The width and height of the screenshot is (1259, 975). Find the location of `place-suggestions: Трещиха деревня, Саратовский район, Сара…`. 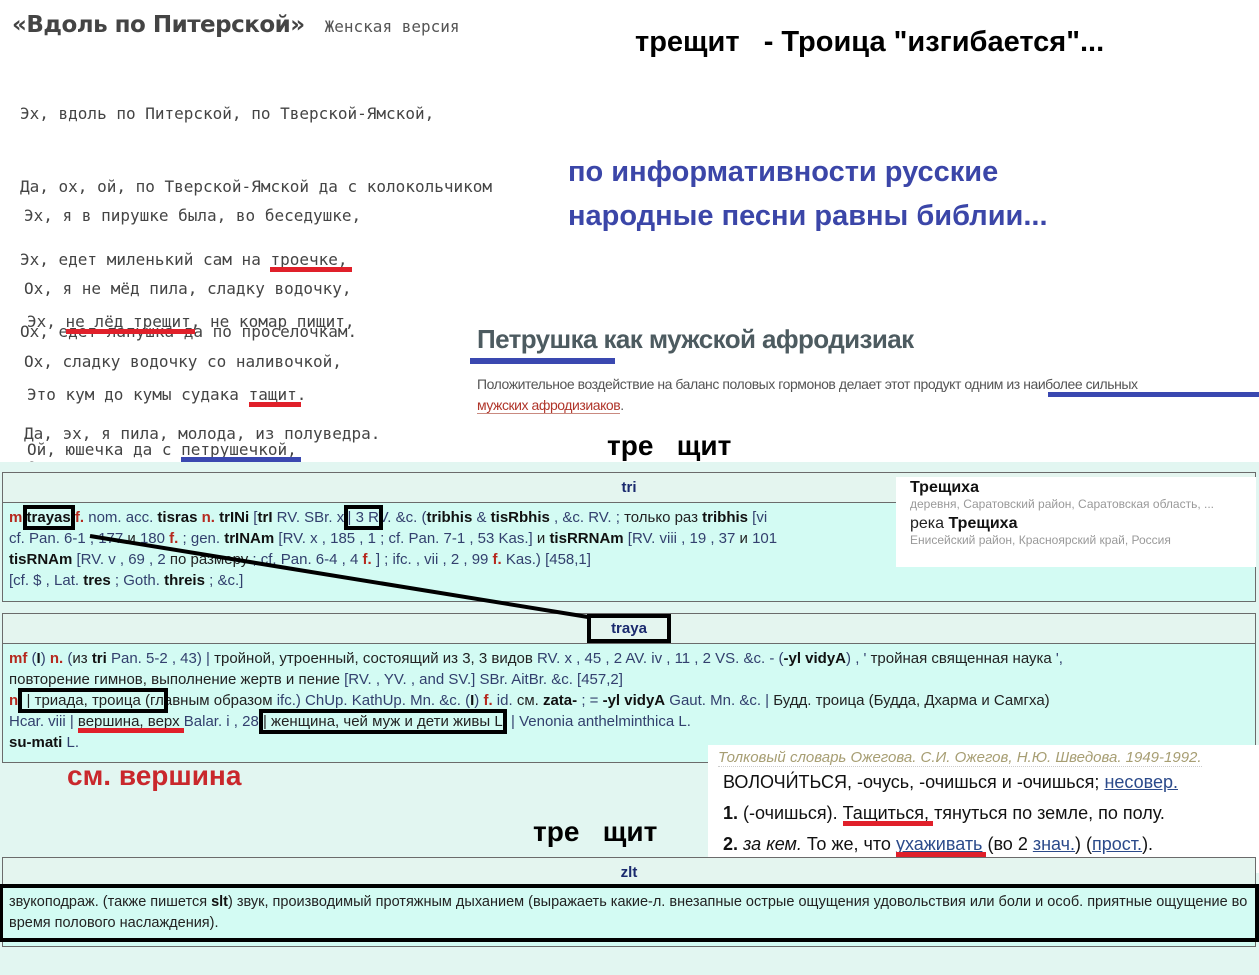

place-suggestions: Трещиха деревня, Саратовский район, Сара… is located at coordinates (1076, 522).